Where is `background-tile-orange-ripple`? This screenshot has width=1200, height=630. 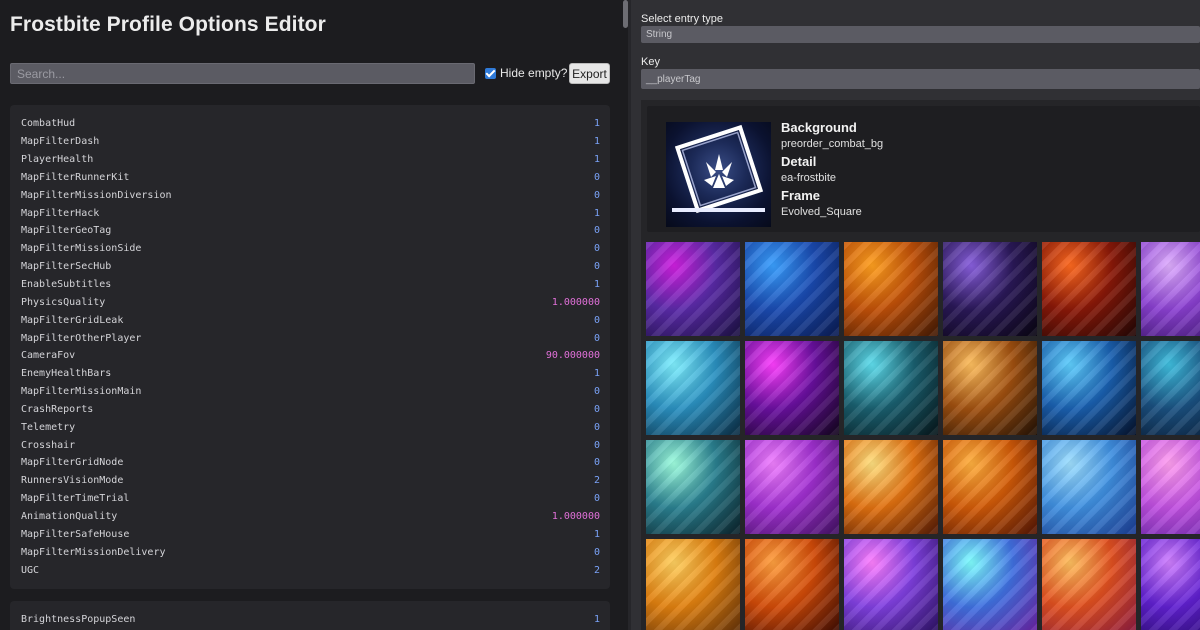
background-tile-orange-ripple is located at coordinates (792, 584).